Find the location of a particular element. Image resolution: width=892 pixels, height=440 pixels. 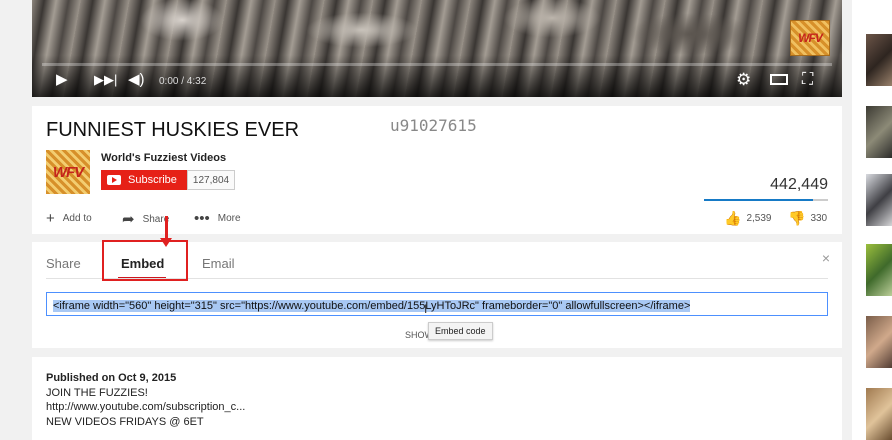

subscribe-button: Subscribe is located at coordinates (144, 180).